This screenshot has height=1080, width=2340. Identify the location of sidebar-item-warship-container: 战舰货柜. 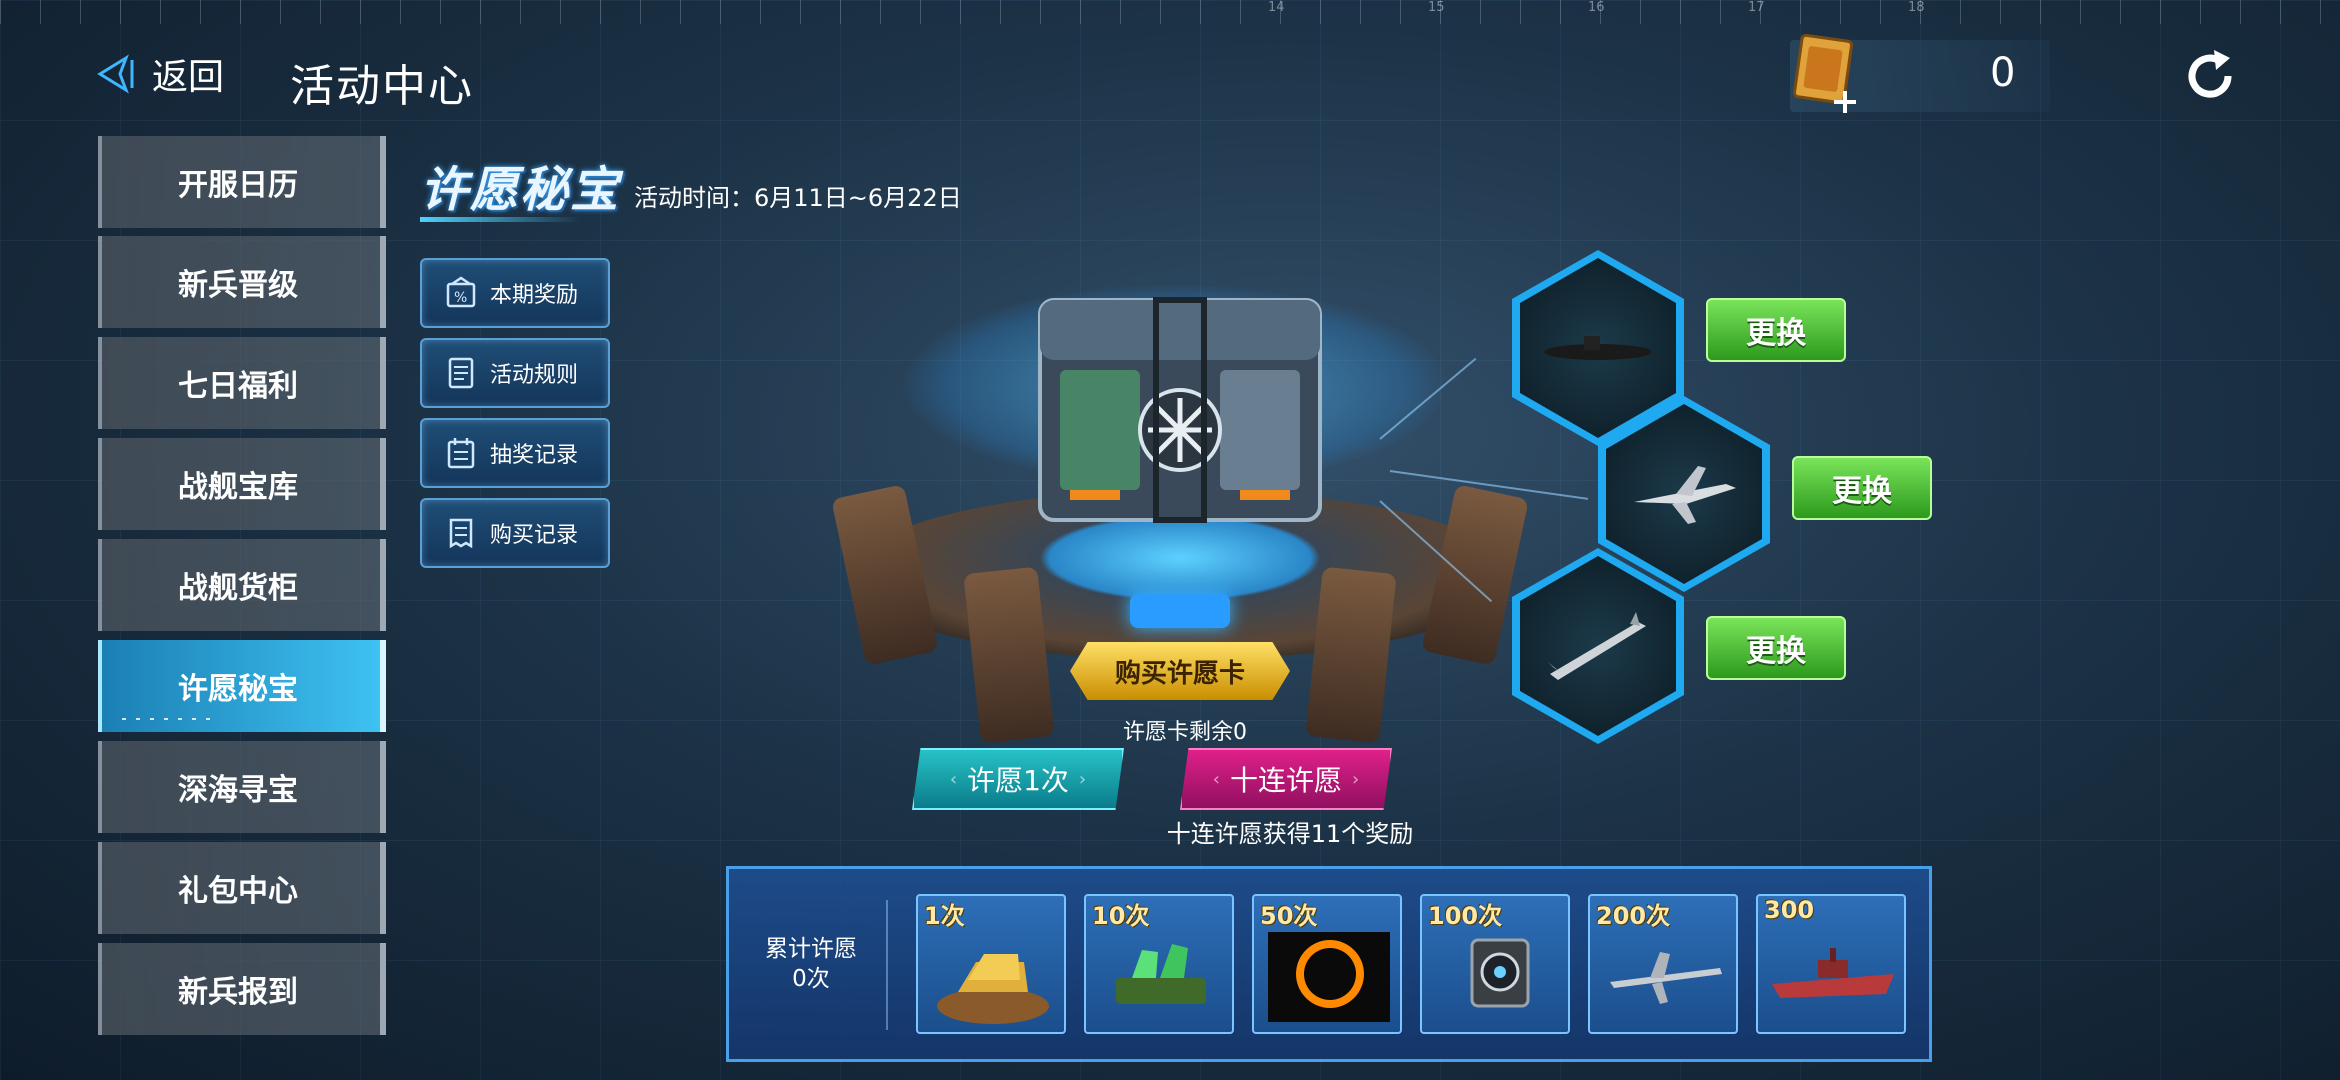
(242, 585).